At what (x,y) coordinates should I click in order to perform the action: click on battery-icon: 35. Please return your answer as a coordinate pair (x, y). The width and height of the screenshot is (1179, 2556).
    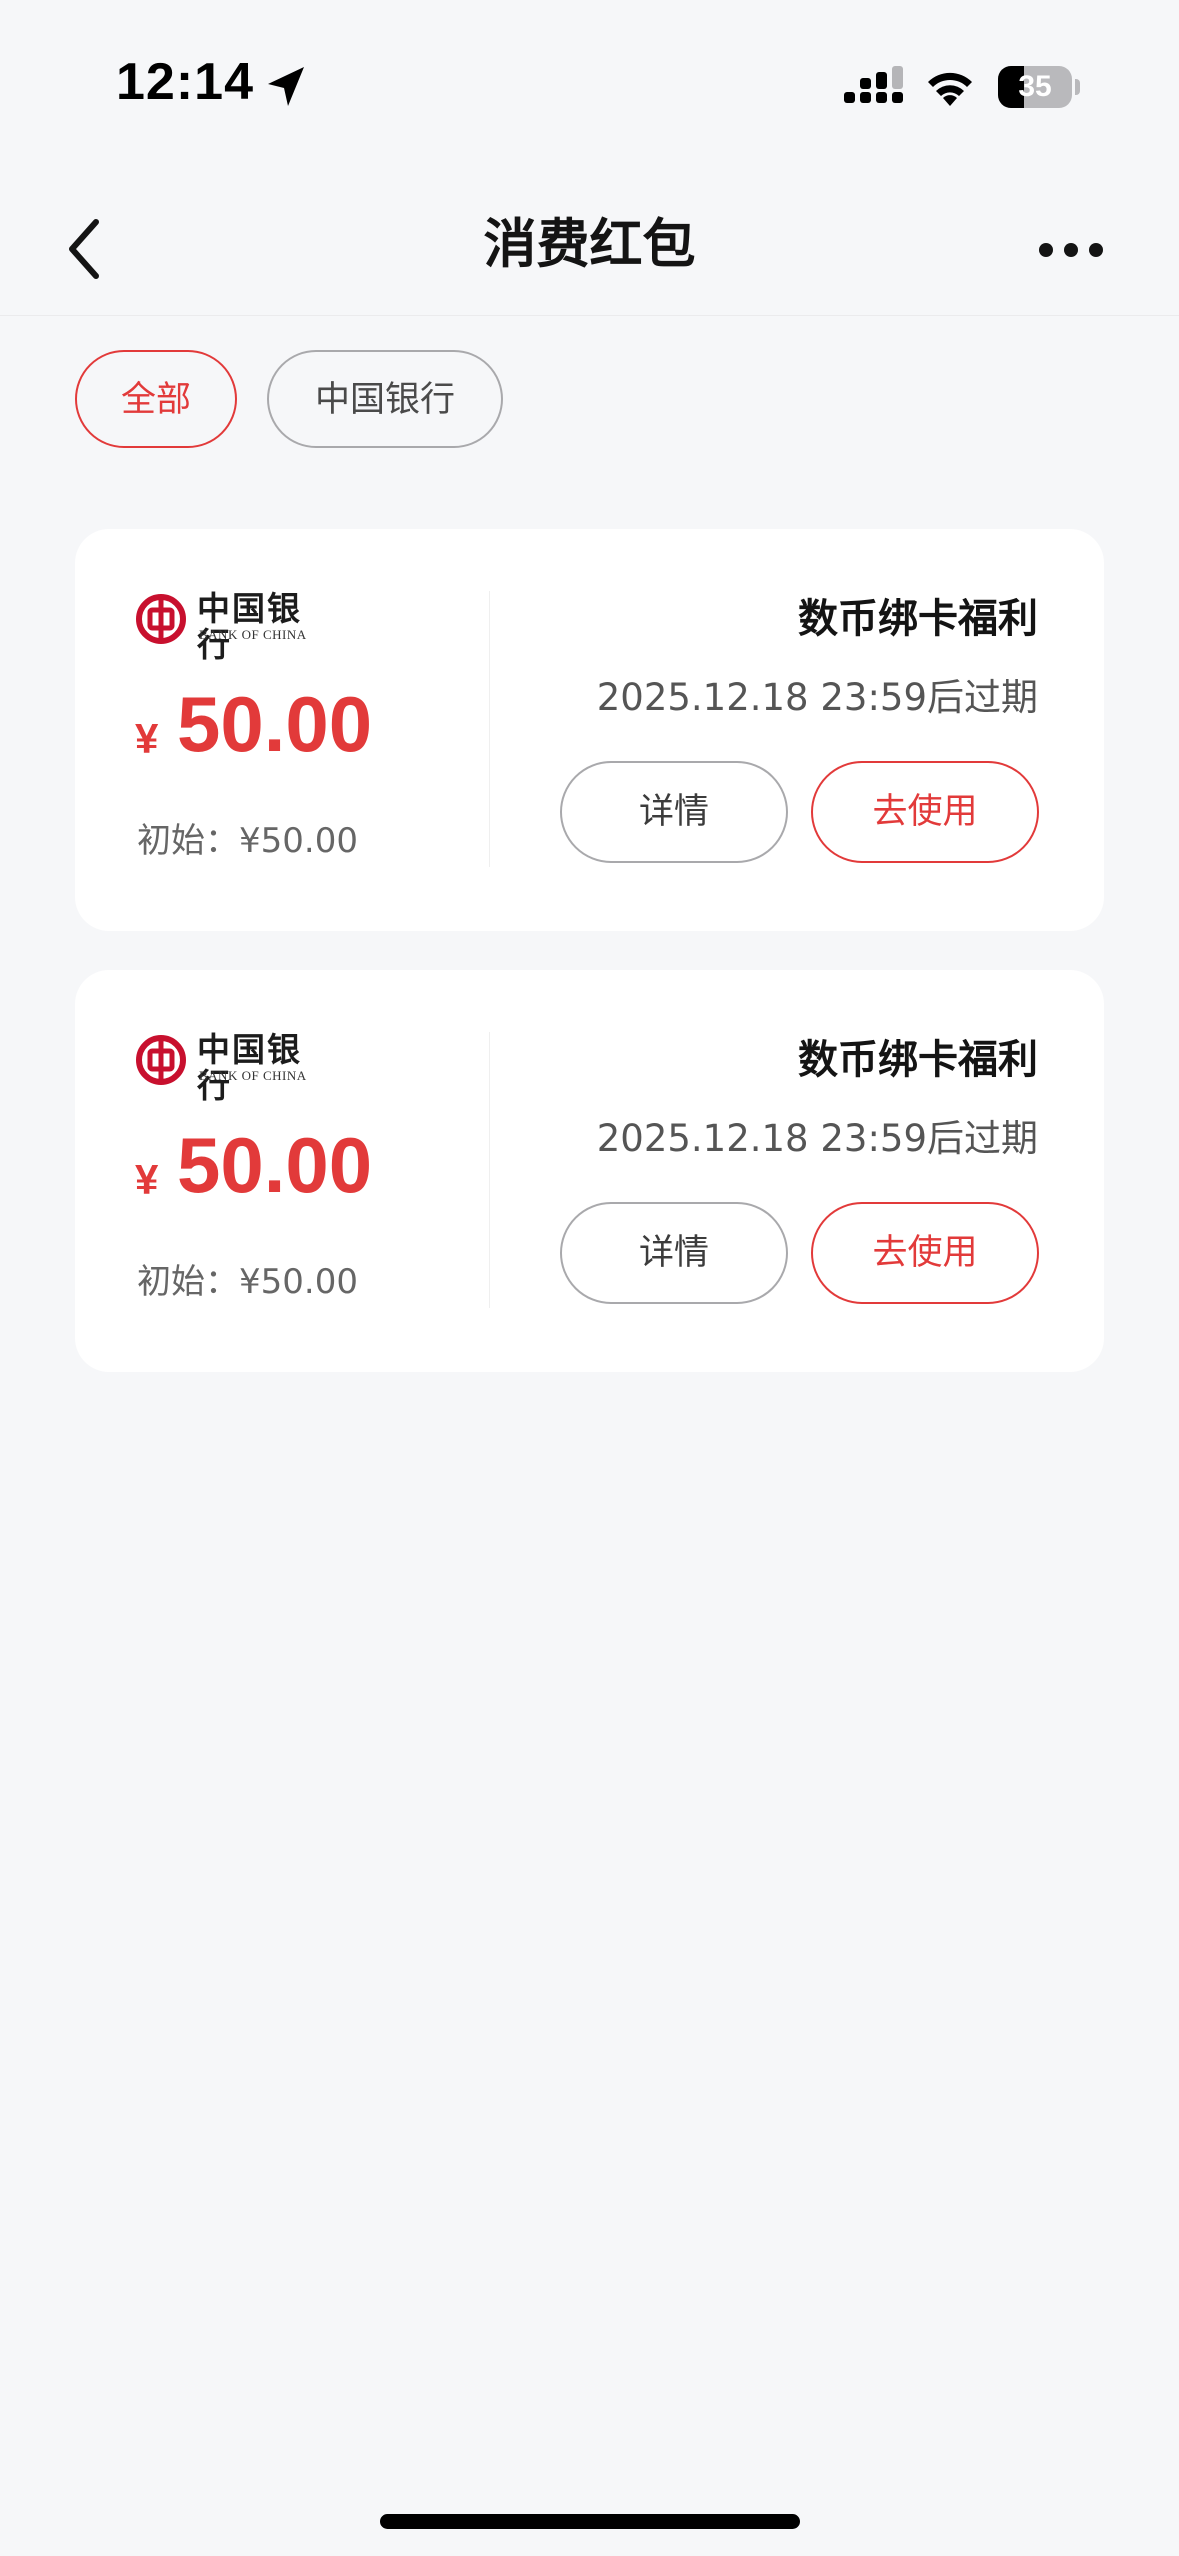
    Looking at the image, I should click on (1040, 87).